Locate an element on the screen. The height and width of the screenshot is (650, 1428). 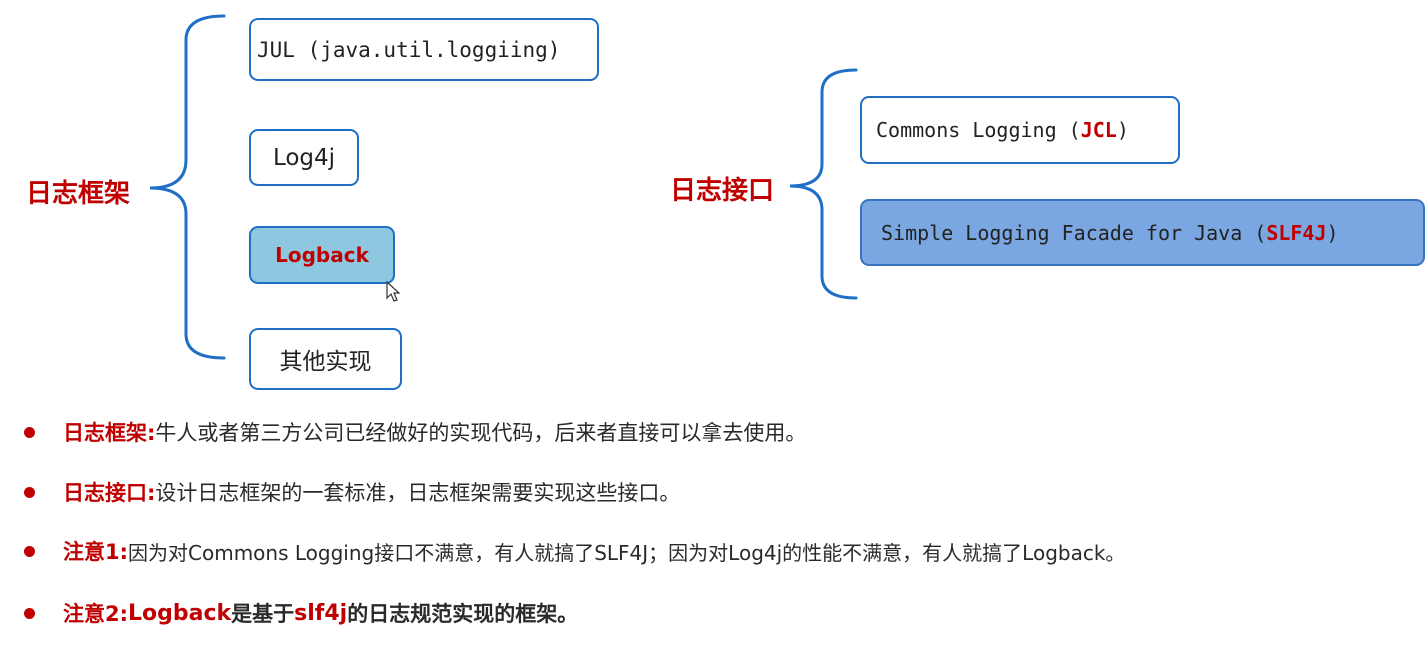
bullet-note2: 注意2: Logback 是基于 slf4j 的日志规范实现的框架。 is located at coordinates (301, 613).